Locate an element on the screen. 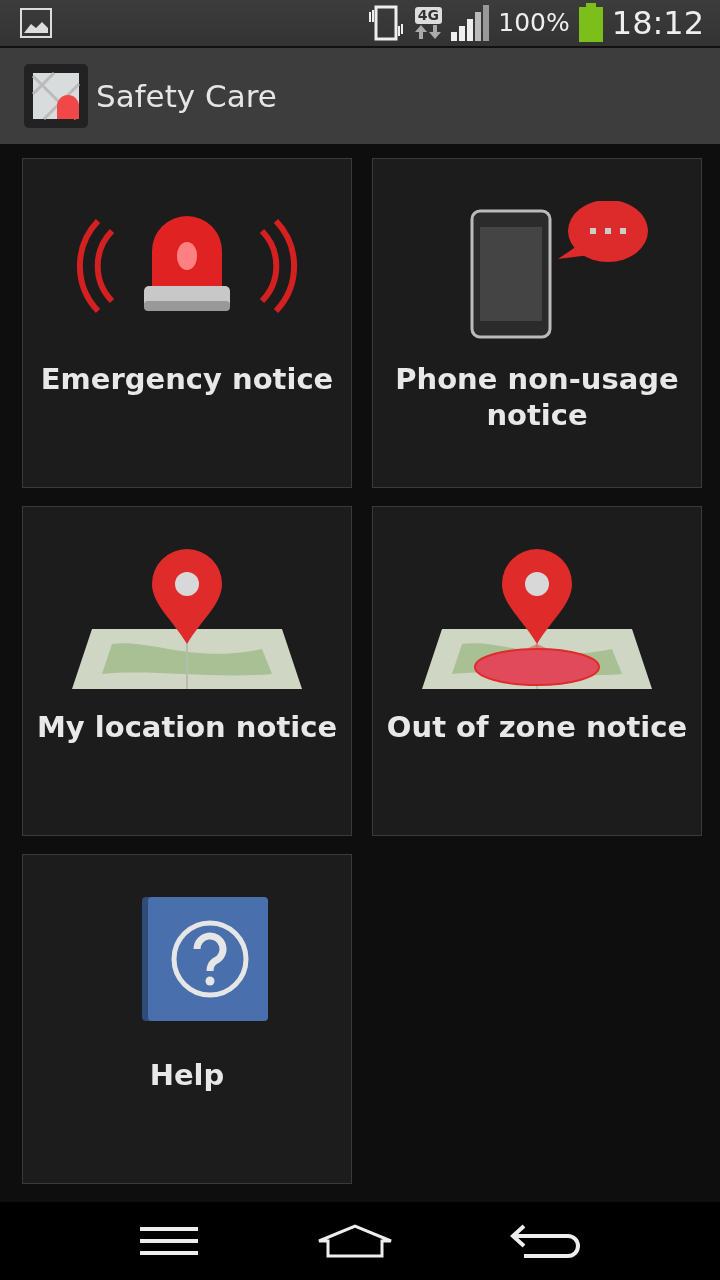  tile-label: My location notice is located at coordinates (187, 727).